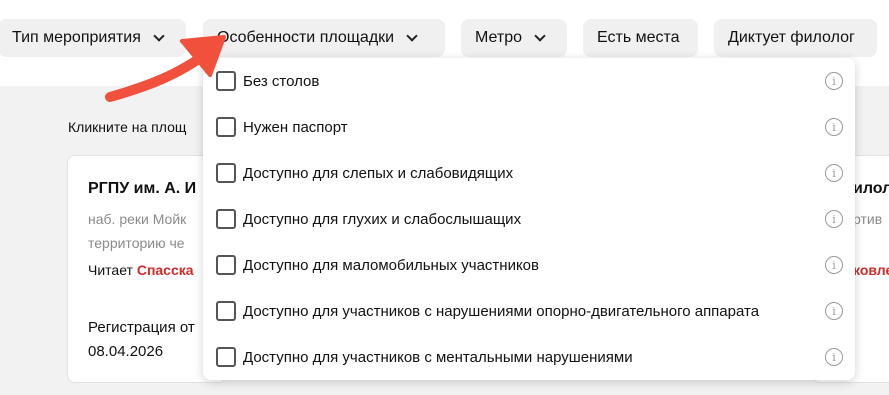  I want to click on filter-has-seats: Есть места, so click(640, 38).